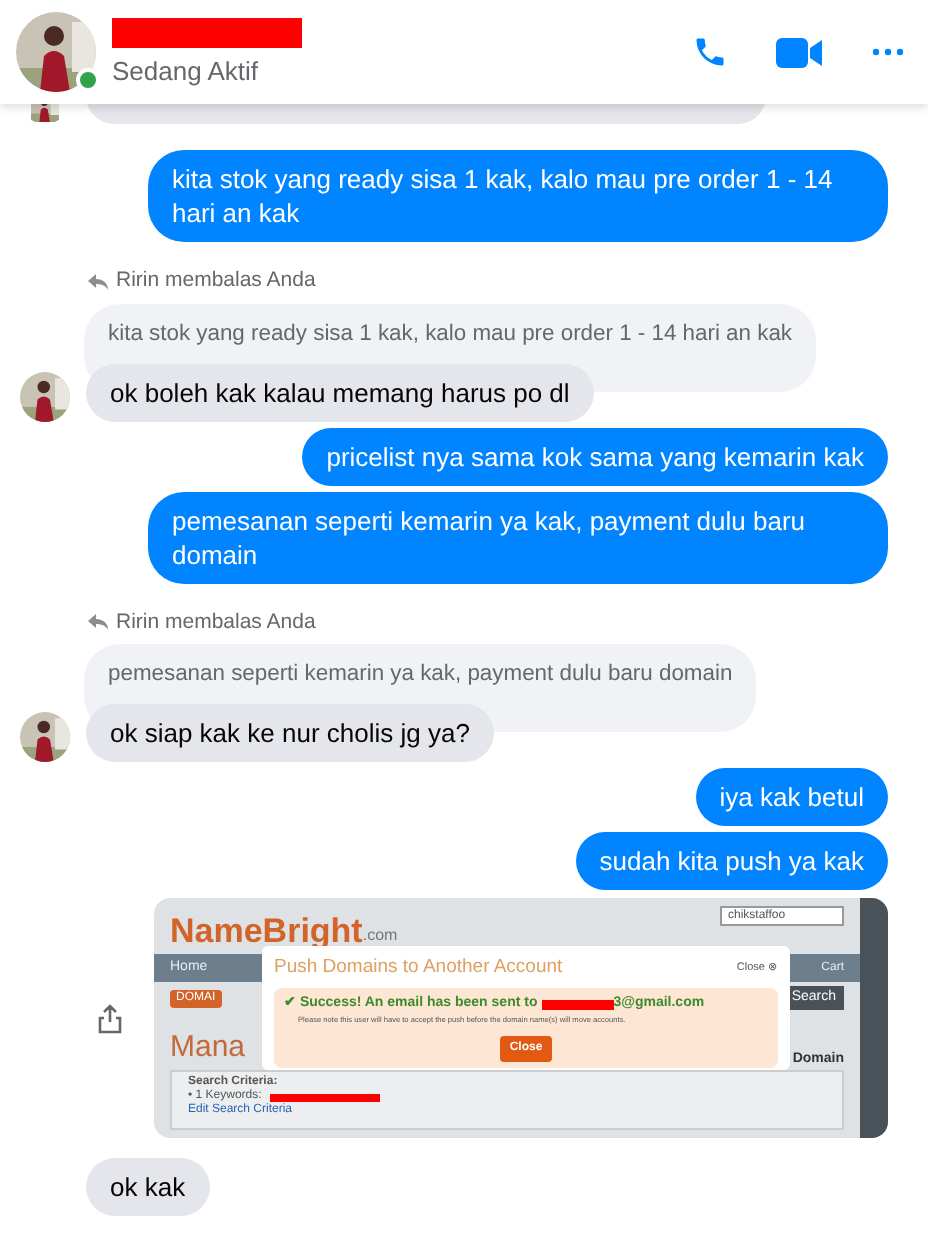 This screenshot has width=928, height=1252. Describe the element at coordinates (595, 456) in the screenshot. I see `message-bubble: pricelist nya sama kok sama yang kemarin kak` at that location.